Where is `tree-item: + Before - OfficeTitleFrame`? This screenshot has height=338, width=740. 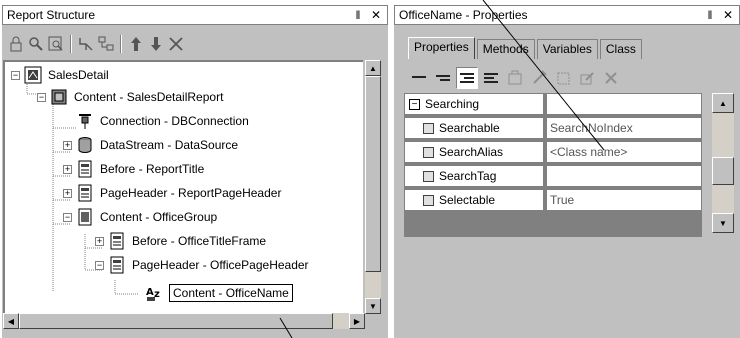
tree-item: + Before - OfficeTitleFrame is located at coordinates (180, 241).